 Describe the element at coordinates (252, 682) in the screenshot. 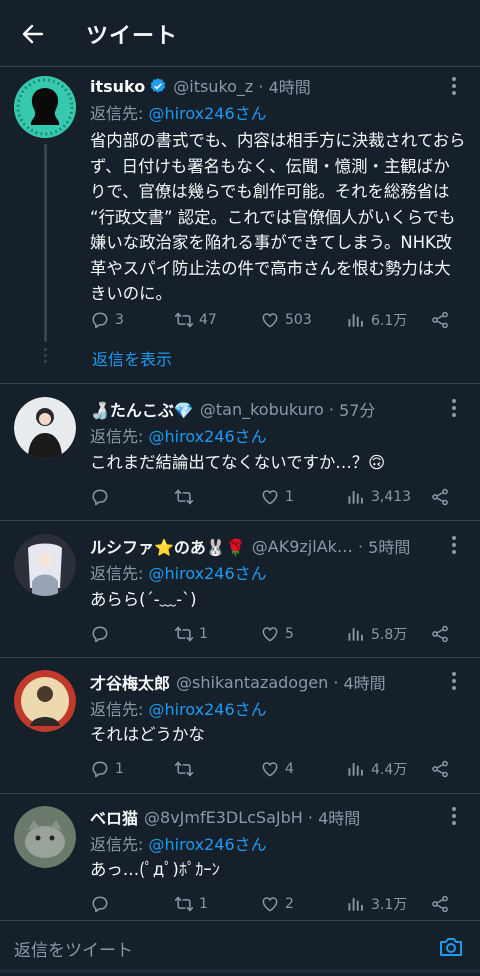

I see `handle: @shikantazadogen` at that location.